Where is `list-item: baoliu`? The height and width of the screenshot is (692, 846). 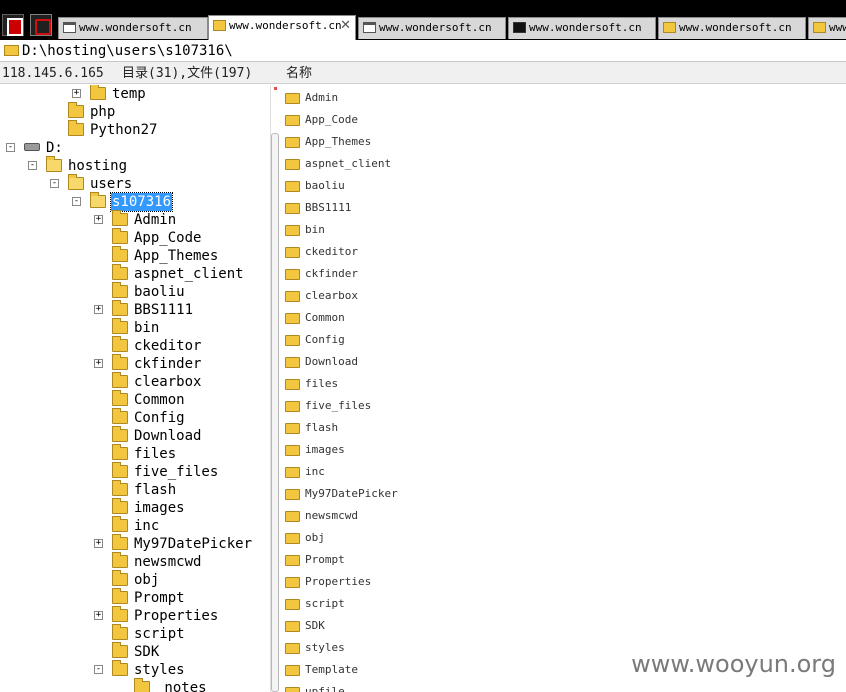
list-item: baoliu is located at coordinates (430, 186).